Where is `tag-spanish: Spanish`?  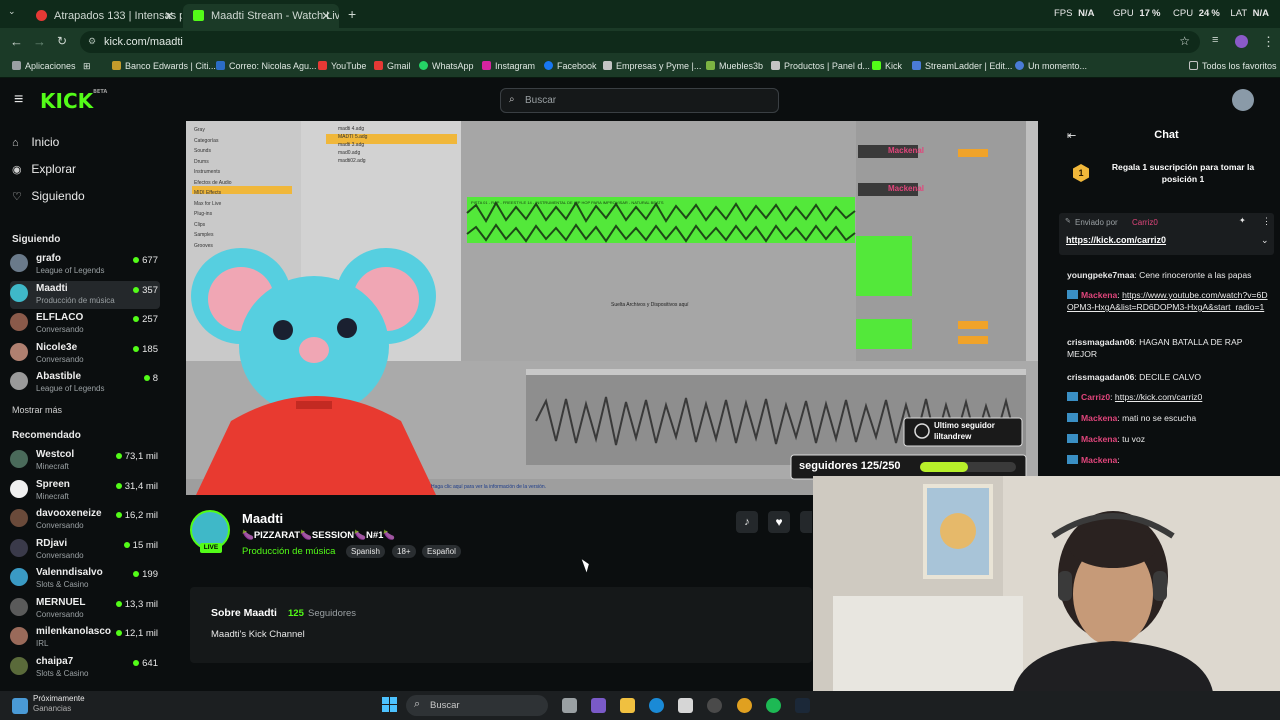 tag-spanish: Spanish is located at coordinates (365, 551).